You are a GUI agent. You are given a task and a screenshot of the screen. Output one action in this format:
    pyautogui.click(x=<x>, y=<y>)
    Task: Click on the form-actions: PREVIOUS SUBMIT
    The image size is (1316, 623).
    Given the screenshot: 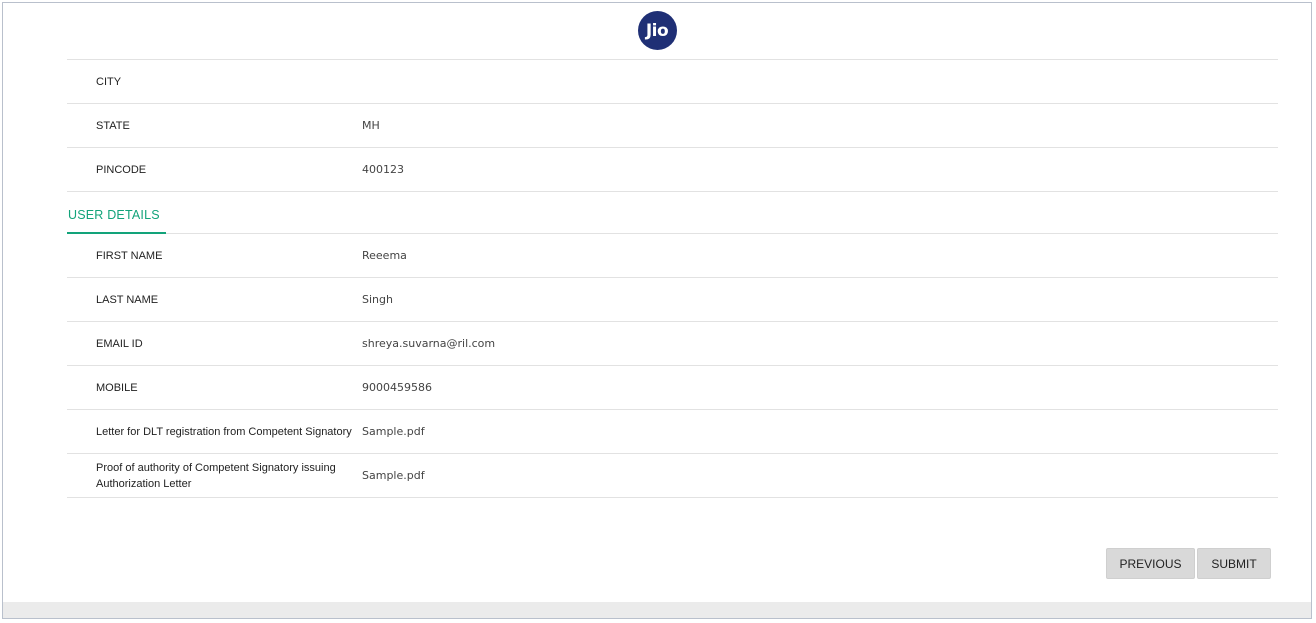 What is the action you would take?
    pyautogui.click(x=1188, y=563)
    